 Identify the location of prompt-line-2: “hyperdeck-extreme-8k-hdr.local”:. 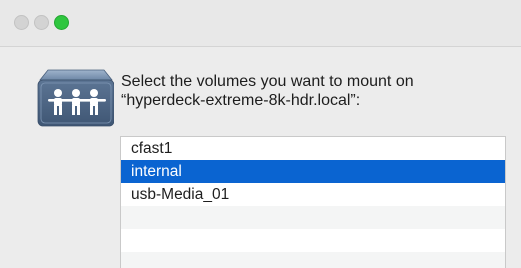
(241, 100).